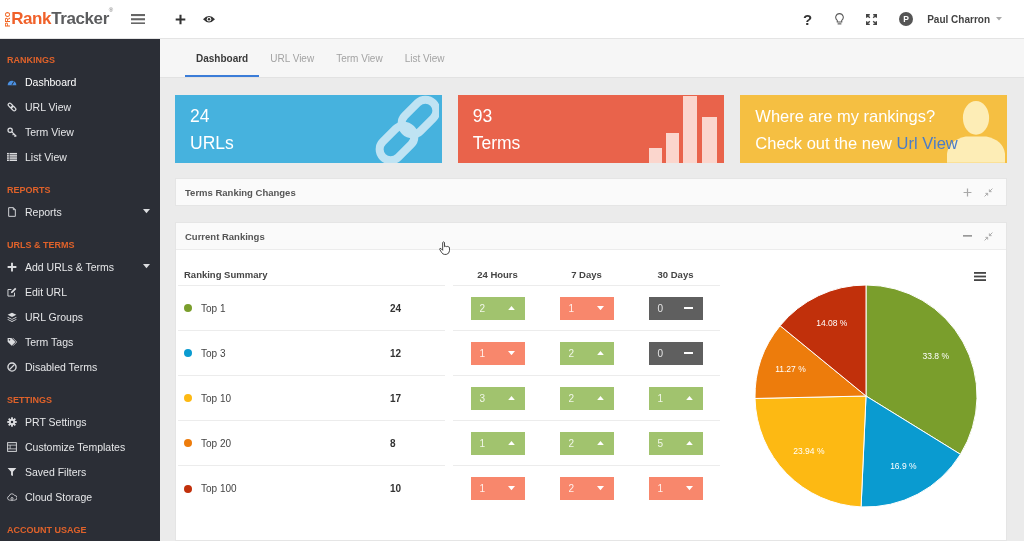  What do you see at coordinates (903, 465) in the screenshot?
I see `slice-label: 16.9 %` at bounding box center [903, 465].